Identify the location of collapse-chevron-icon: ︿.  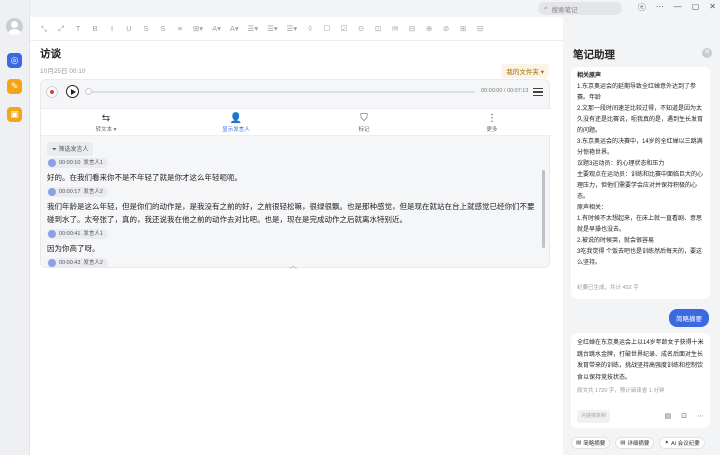
(293, 265).